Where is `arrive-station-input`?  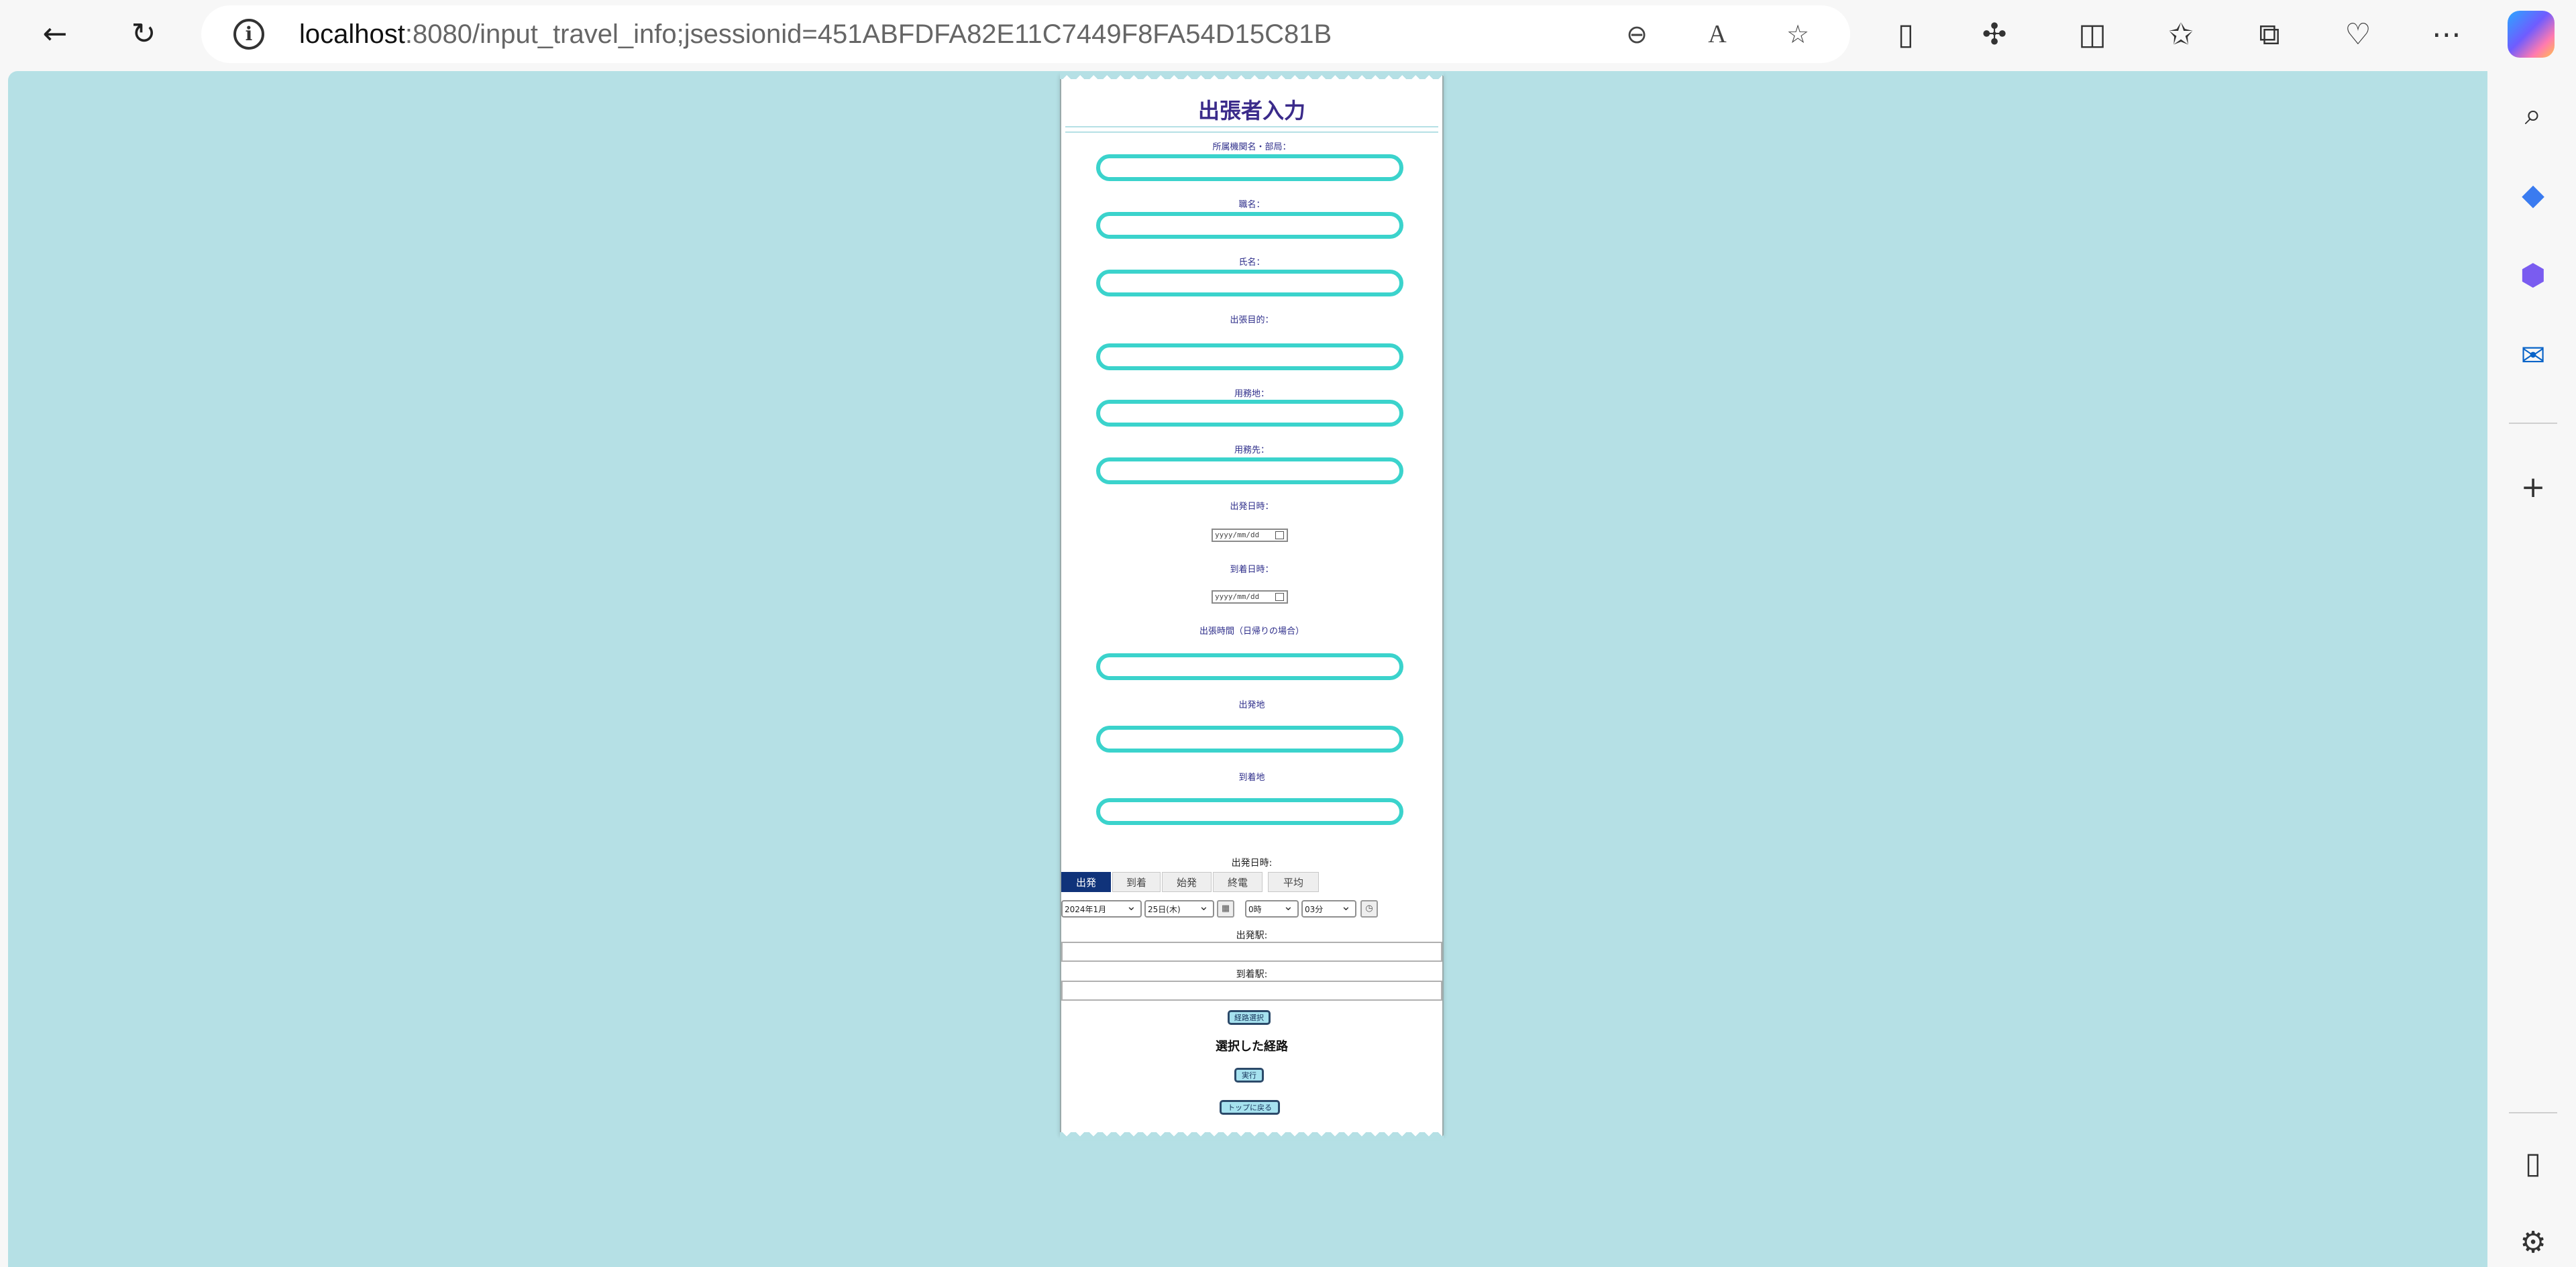
arrive-station-input is located at coordinates (1251, 991).